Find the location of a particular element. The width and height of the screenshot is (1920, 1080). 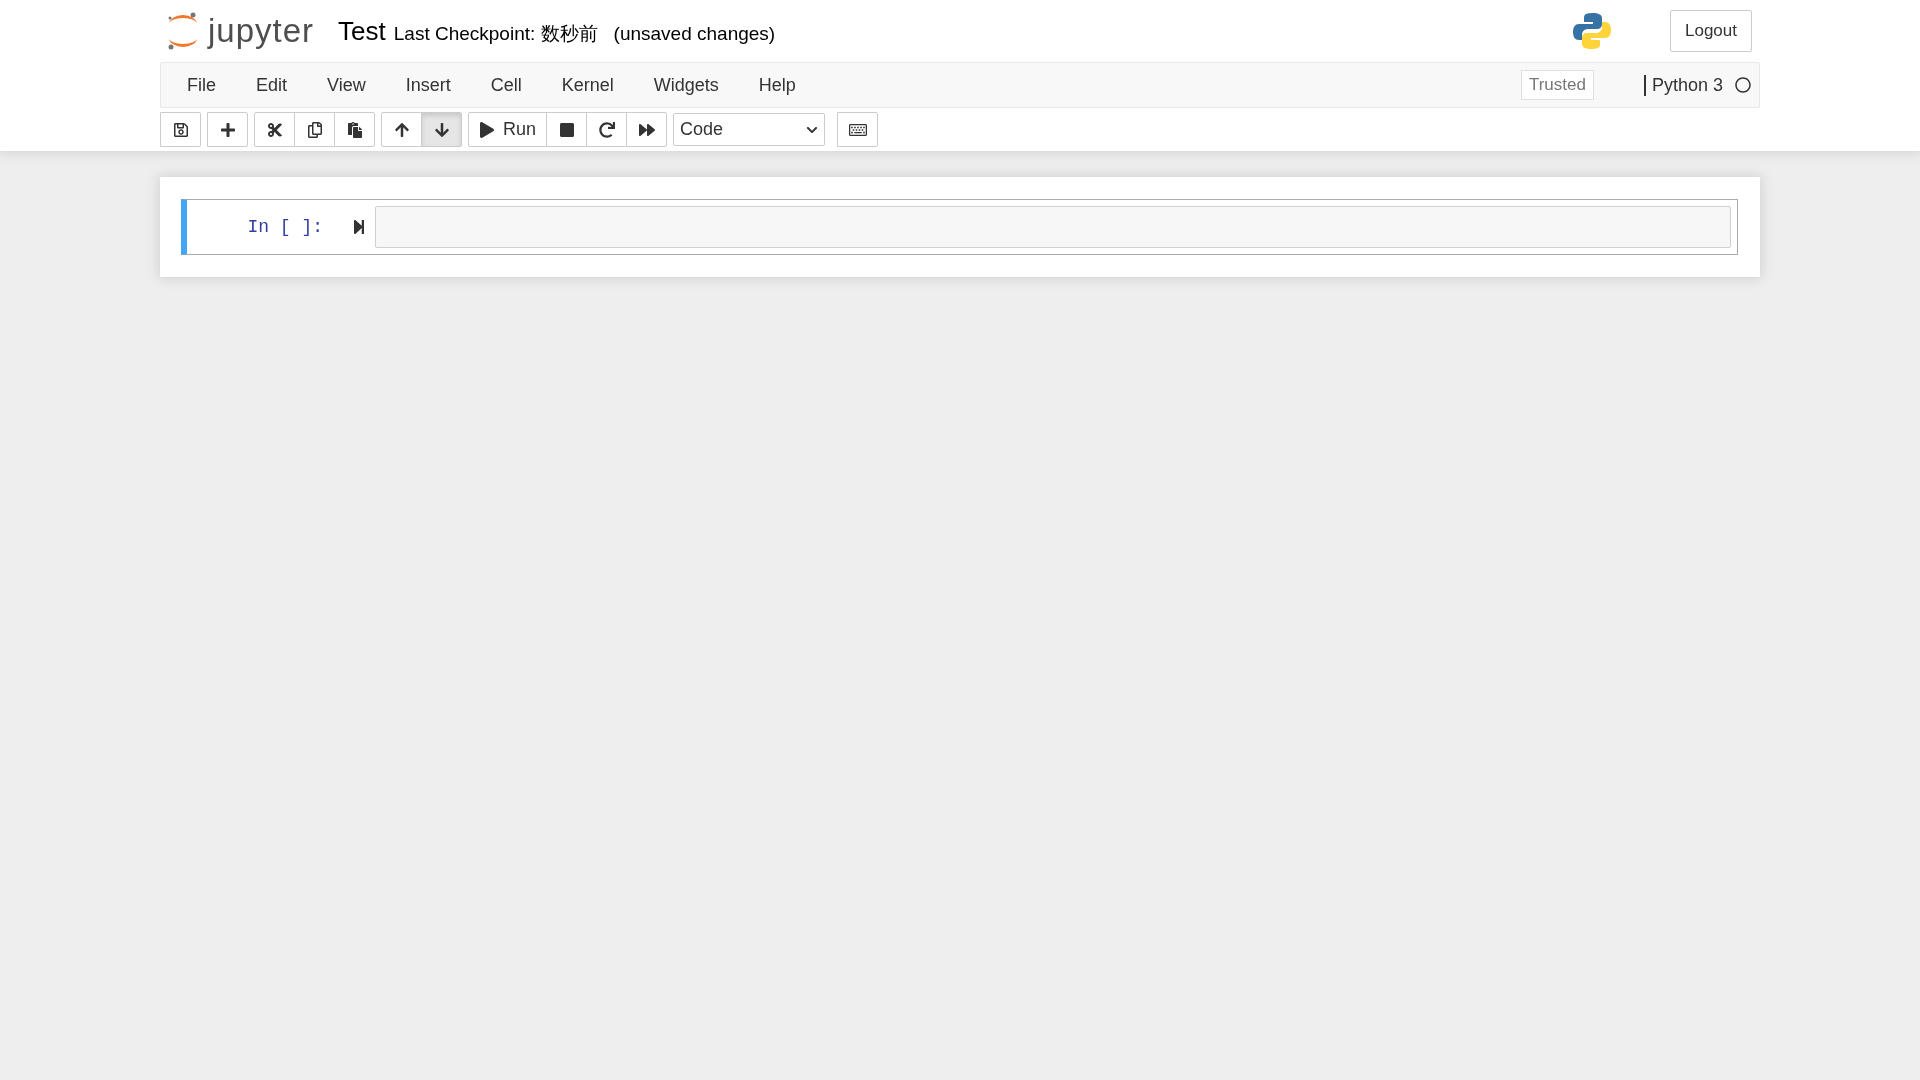

stop-button is located at coordinates (567, 129).